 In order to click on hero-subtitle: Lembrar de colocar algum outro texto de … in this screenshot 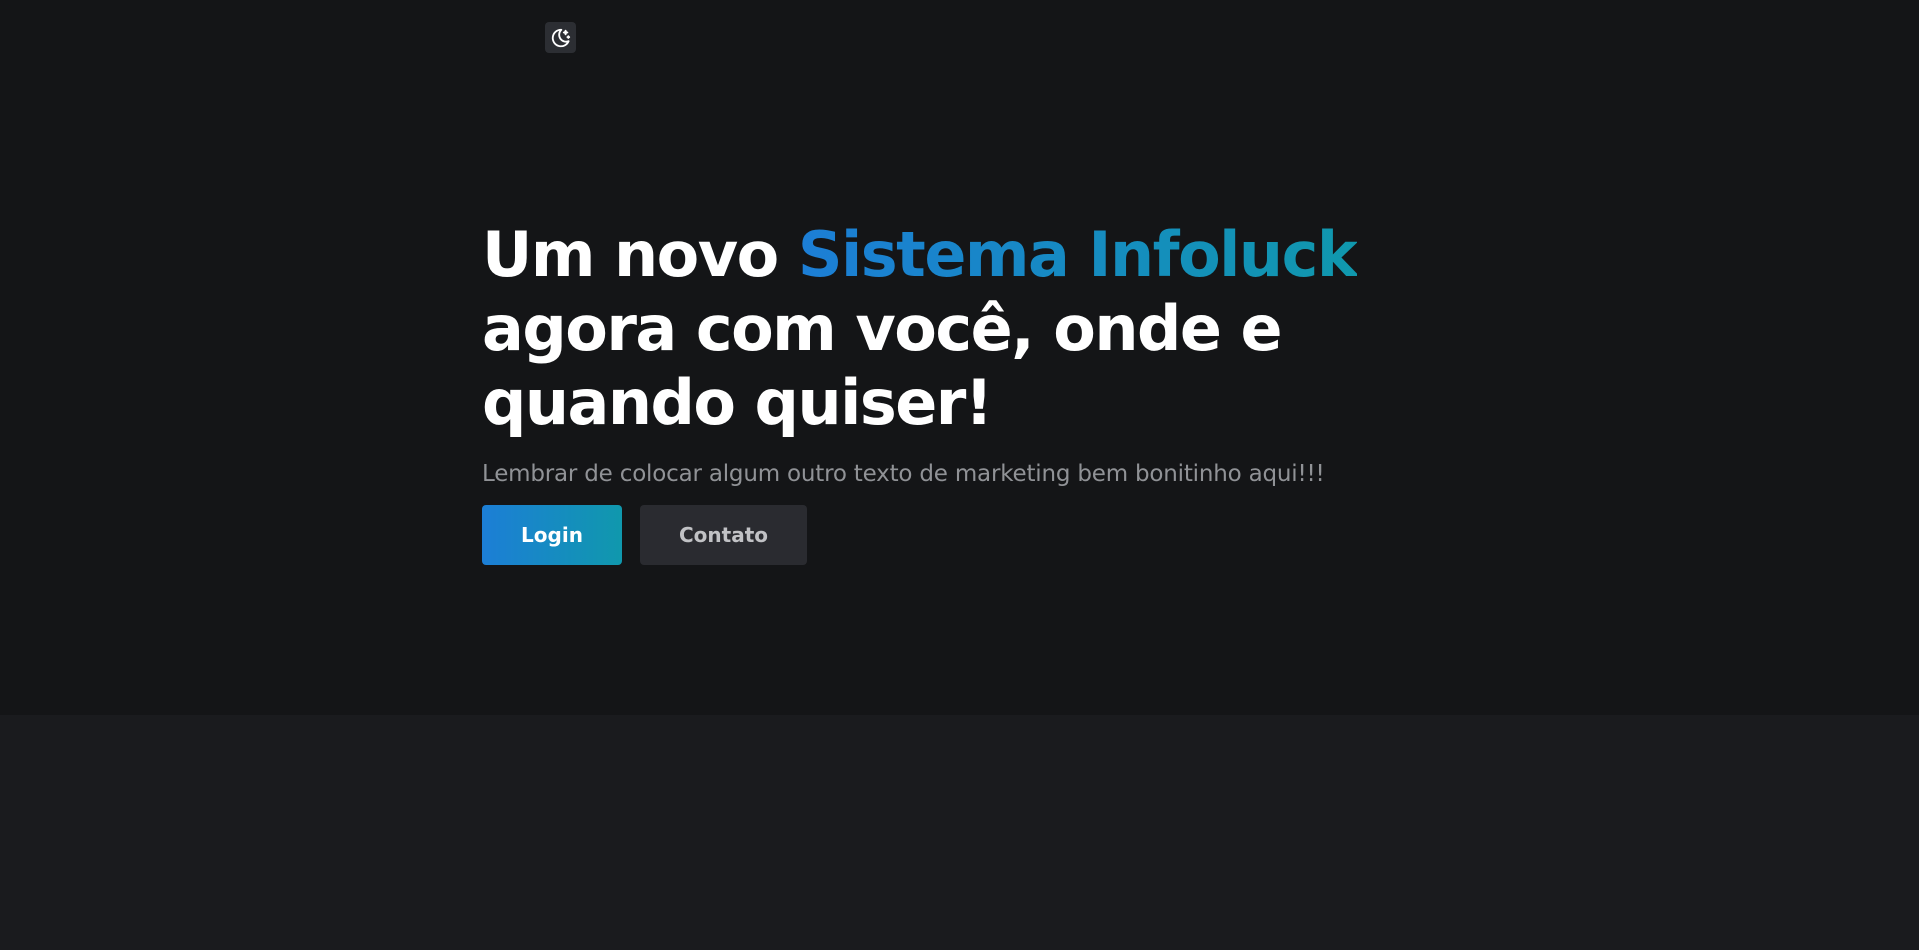, I will do `click(903, 474)`.